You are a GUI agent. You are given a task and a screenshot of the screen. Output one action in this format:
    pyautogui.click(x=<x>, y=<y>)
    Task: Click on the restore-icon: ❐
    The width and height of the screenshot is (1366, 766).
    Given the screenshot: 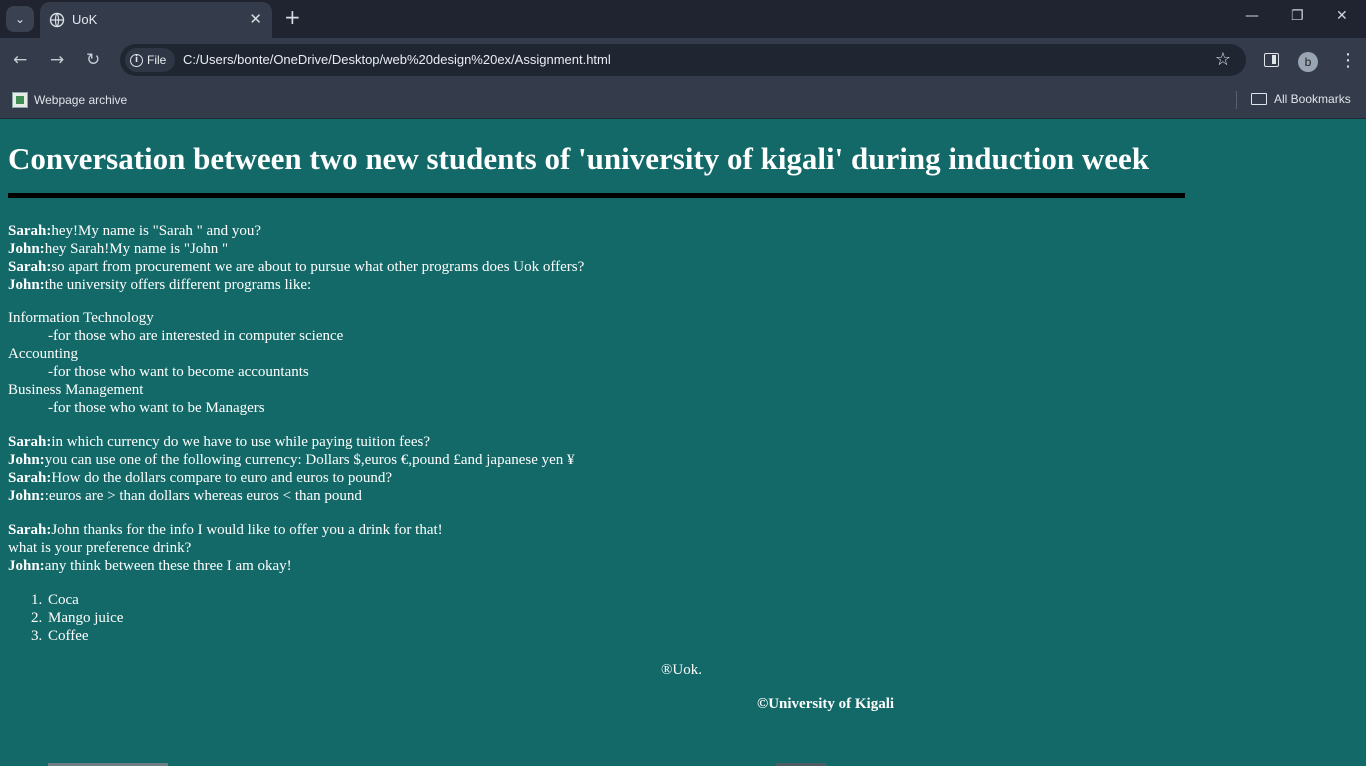 What is the action you would take?
    pyautogui.click(x=1297, y=16)
    